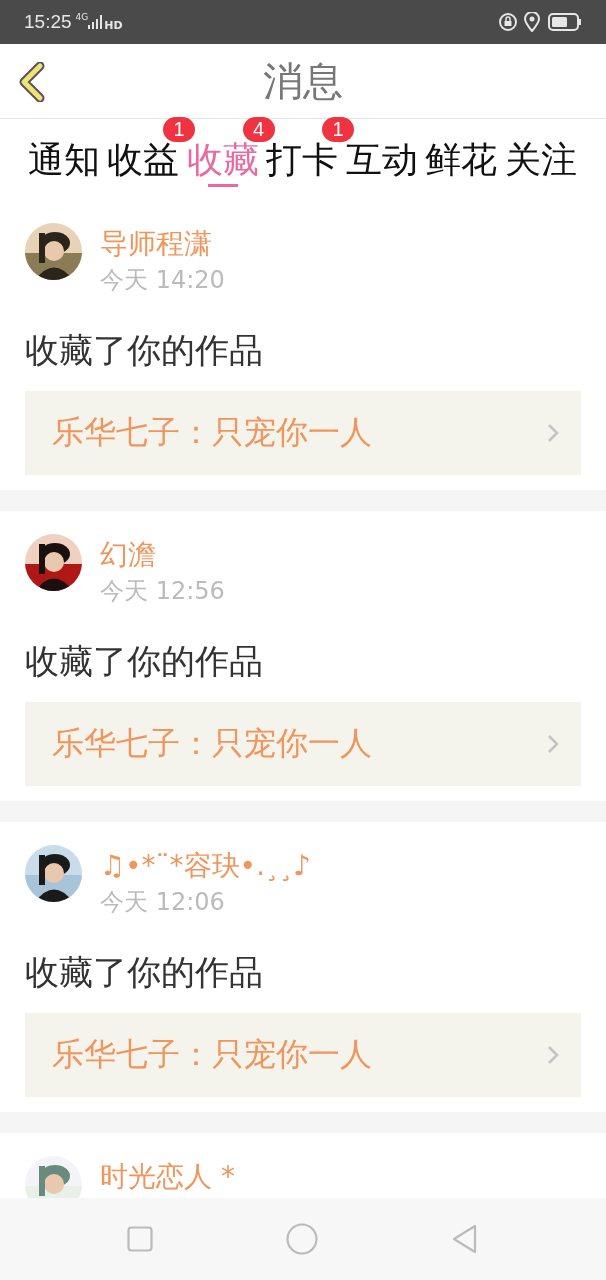  Describe the element at coordinates (167, 1177) in the screenshot. I see `user-name: 时光恋人 *` at that location.